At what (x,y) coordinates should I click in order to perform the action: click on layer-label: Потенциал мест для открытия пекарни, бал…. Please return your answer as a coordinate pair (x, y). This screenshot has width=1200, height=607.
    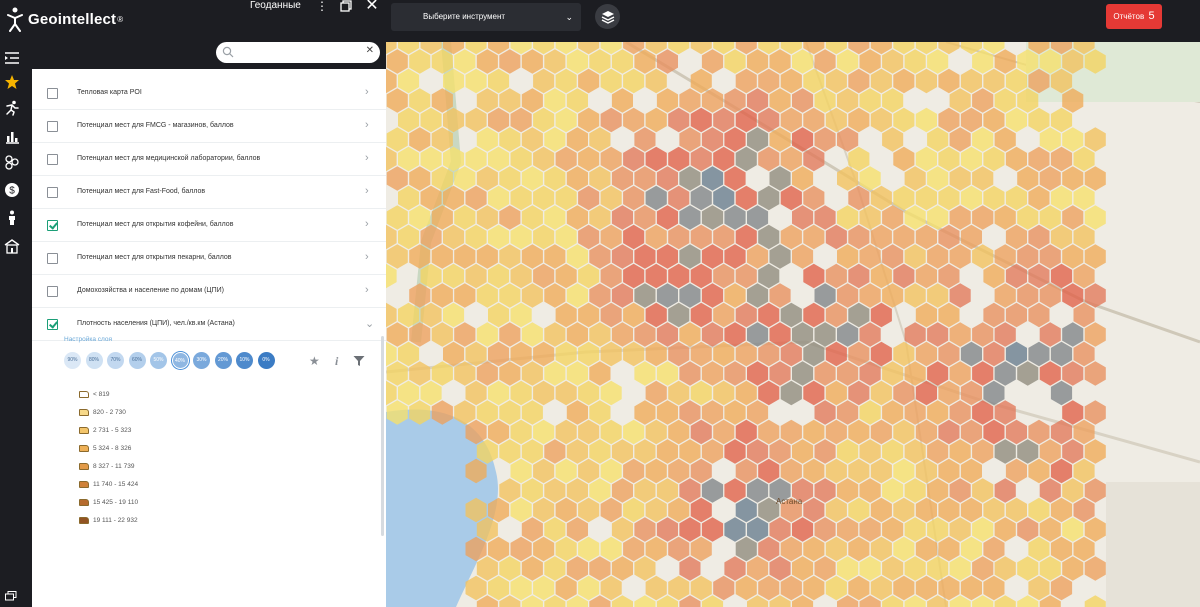
    Looking at the image, I should click on (154, 257).